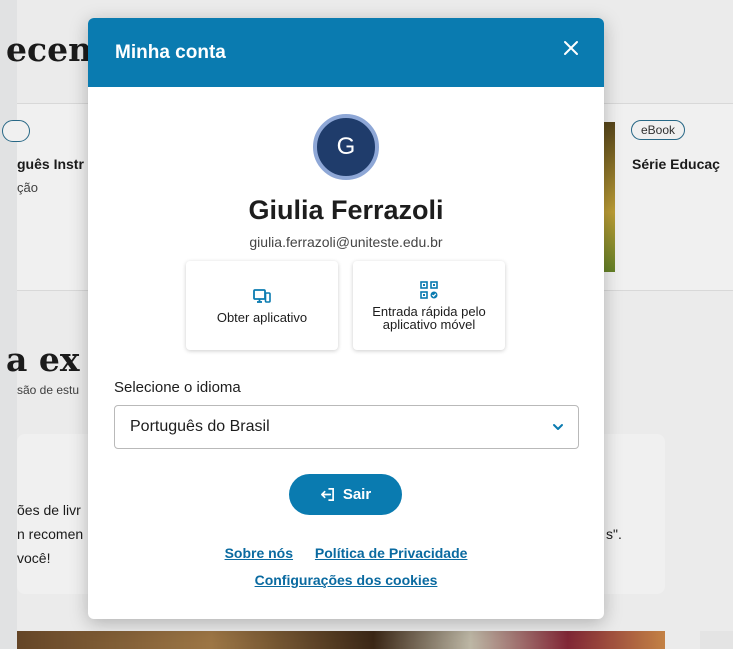  What do you see at coordinates (200, 426) in the screenshot?
I see `language-value: Português do Brasil` at bounding box center [200, 426].